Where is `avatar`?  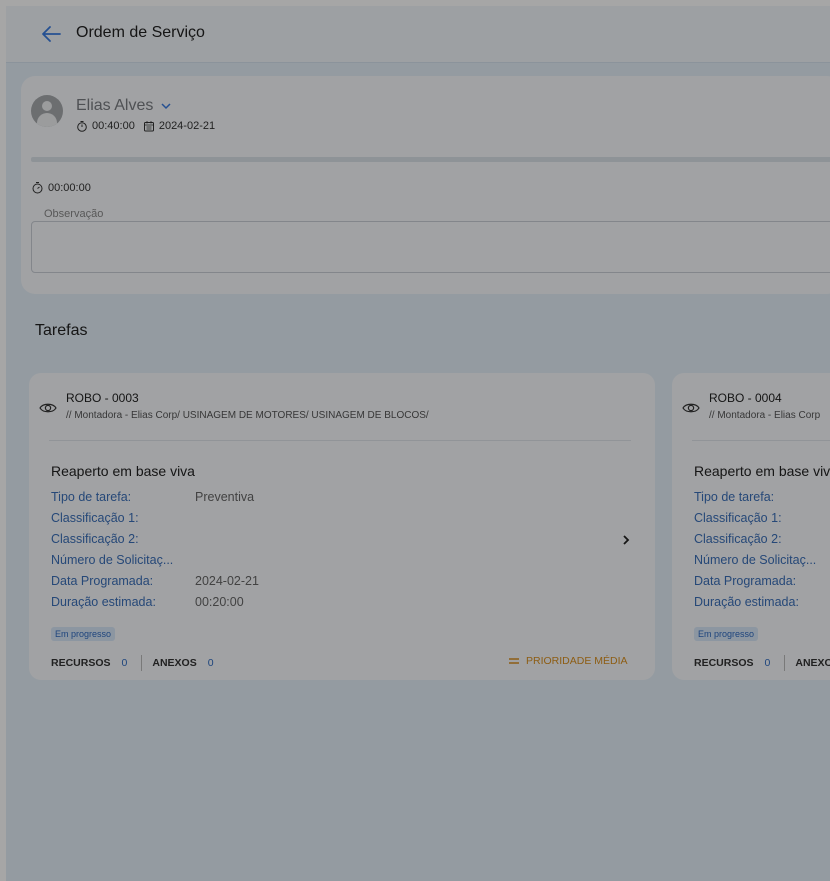
avatar is located at coordinates (47, 111).